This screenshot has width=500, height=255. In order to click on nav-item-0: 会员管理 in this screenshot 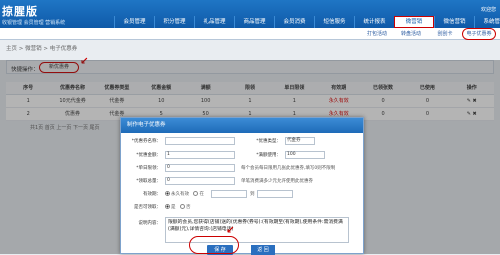, I will do `click(134, 22)`.